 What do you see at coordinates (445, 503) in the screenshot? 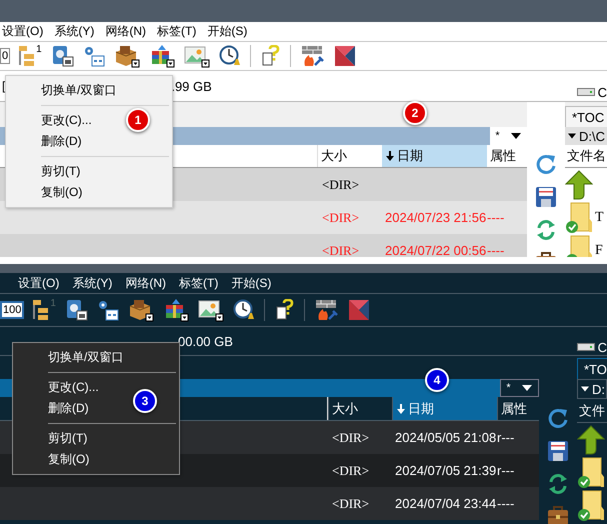
I see `date-cell: 2024/07/04 23:44` at bounding box center [445, 503].